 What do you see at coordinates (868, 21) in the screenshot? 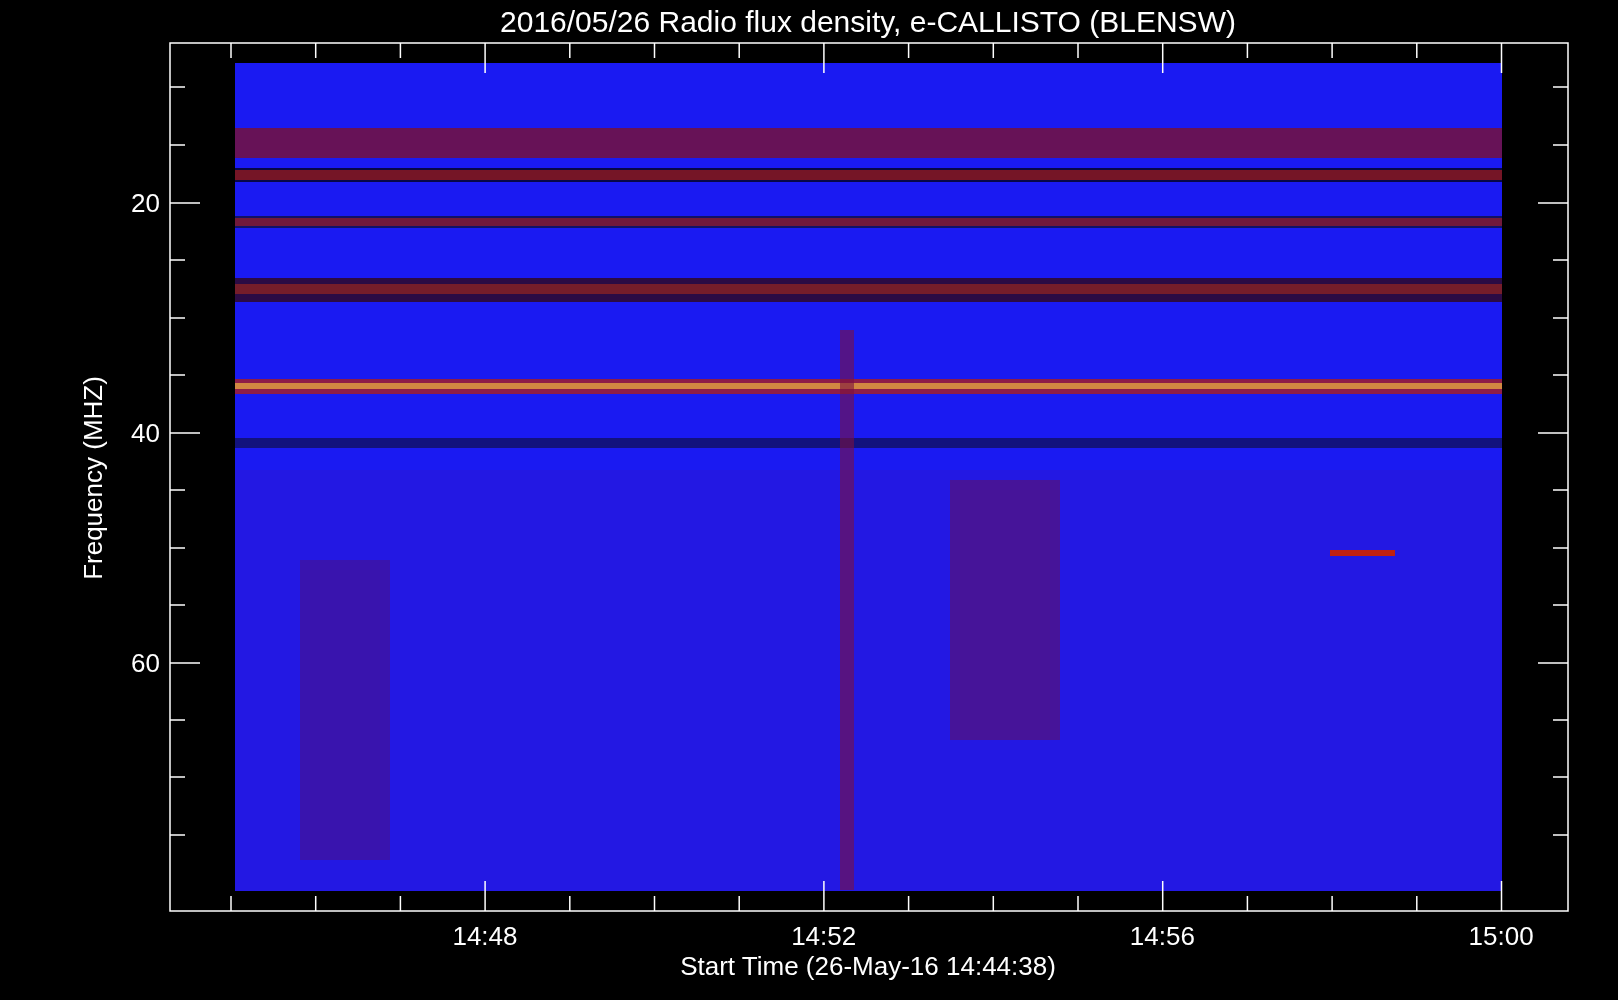
I see `chart-title: 2016/05/26 Radio flux density, e-CALLISTO (BLENSW)` at bounding box center [868, 21].